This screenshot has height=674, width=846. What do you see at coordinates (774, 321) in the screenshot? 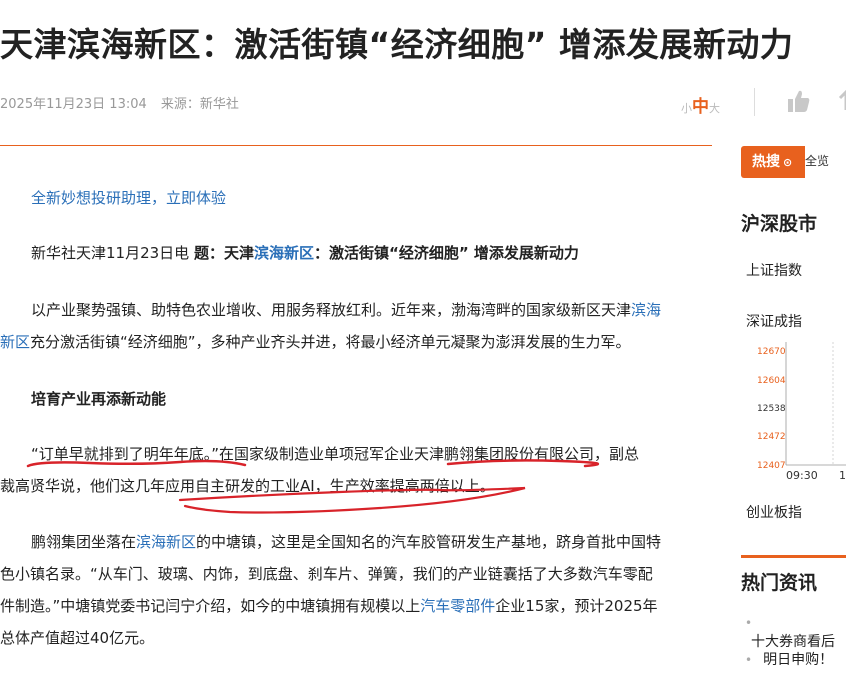
I see `index-shenzhen: 深证成指` at bounding box center [774, 321].